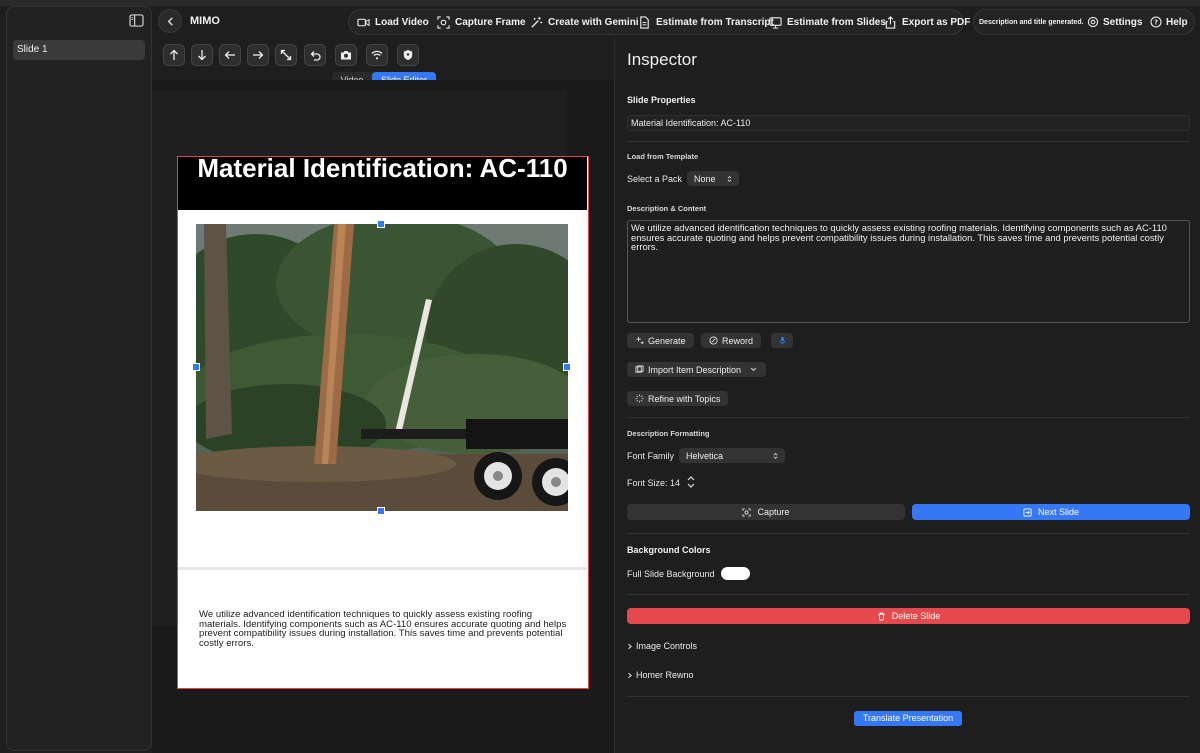  What do you see at coordinates (381, 224) in the screenshot?
I see `resize-handle-top` at bounding box center [381, 224].